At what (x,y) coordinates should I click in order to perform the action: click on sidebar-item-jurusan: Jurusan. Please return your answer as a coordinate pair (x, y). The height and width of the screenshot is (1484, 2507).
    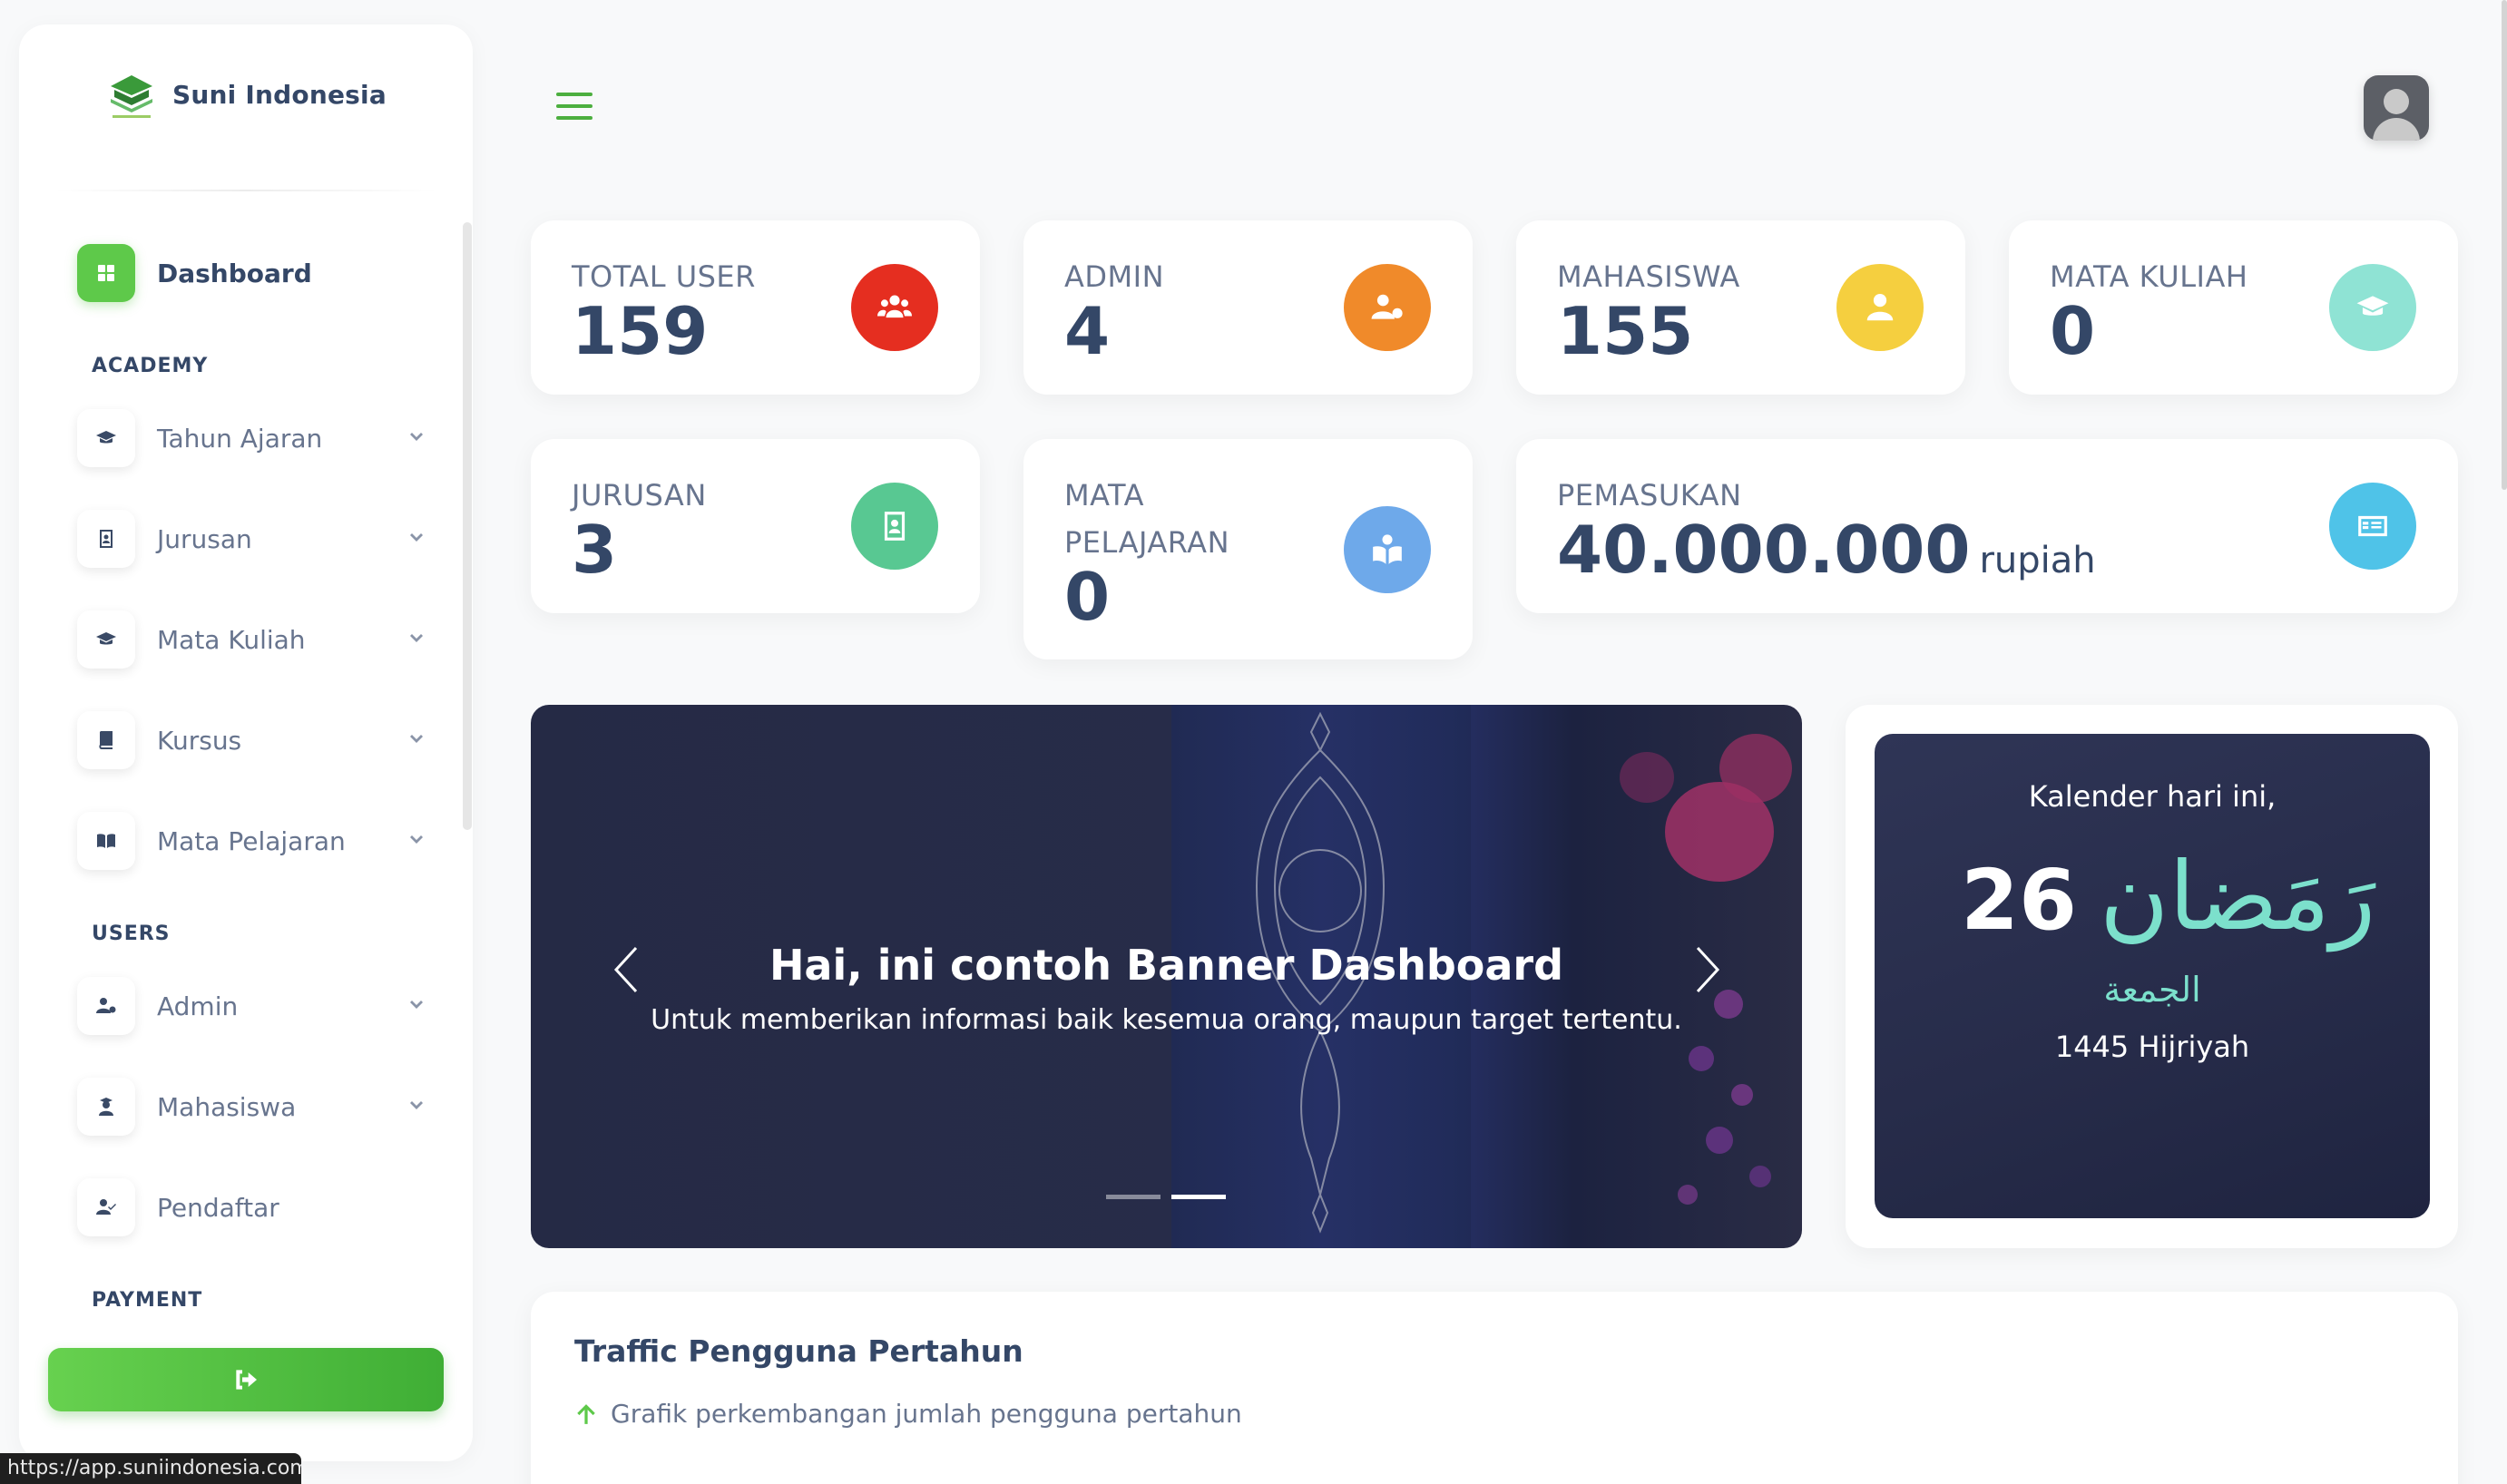
    Looking at the image, I should click on (258, 538).